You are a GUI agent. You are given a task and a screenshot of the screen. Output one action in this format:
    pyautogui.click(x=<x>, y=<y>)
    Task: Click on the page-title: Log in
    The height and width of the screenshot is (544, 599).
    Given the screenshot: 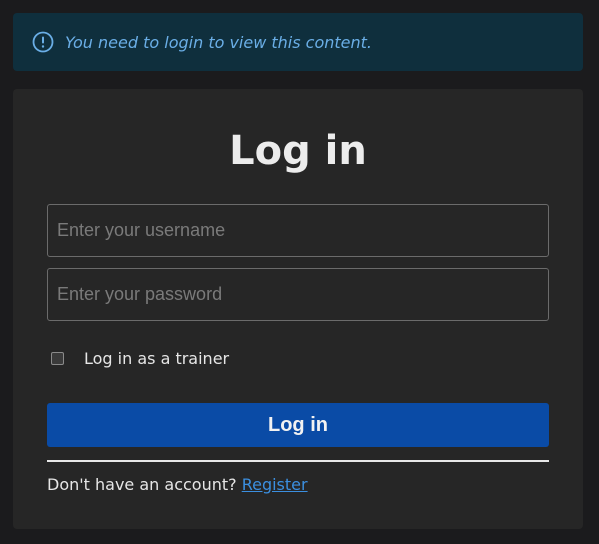 What is the action you would take?
    pyautogui.click(x=298, y=151)
    